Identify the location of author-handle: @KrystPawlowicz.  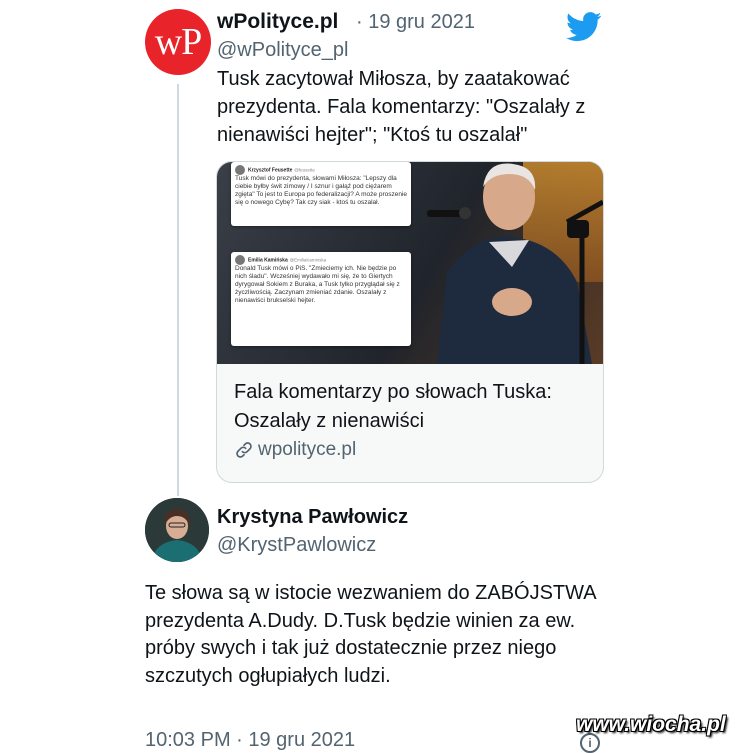
(296, 545).